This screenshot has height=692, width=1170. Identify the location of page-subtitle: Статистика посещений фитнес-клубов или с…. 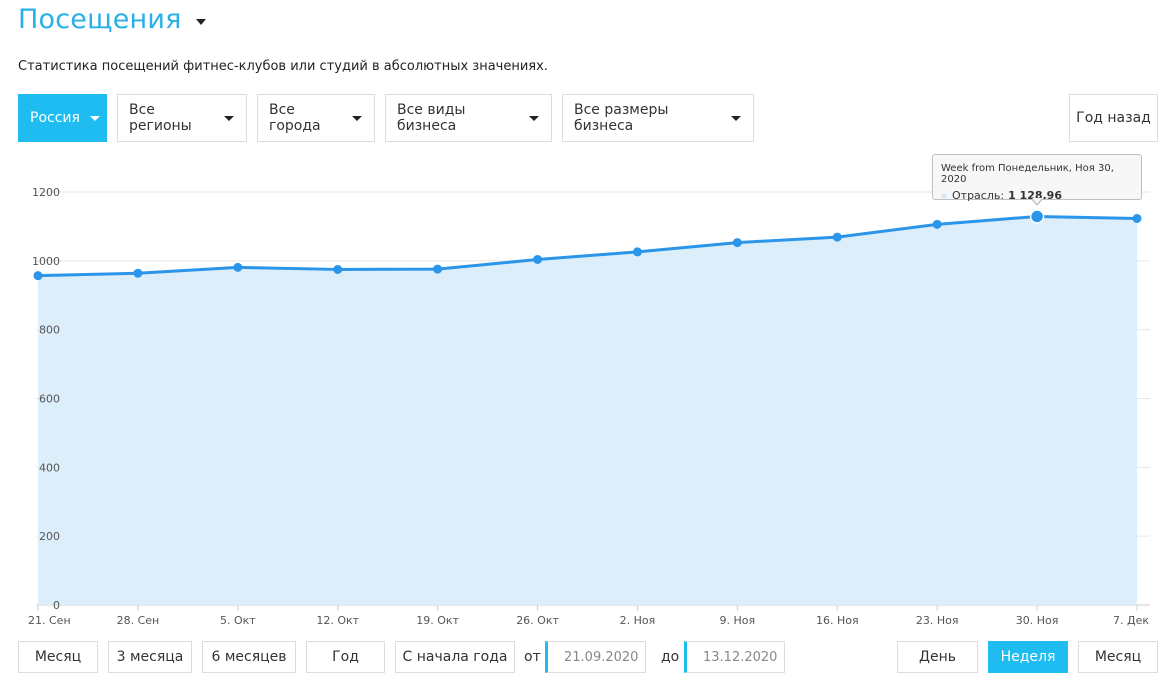
(283, 66).